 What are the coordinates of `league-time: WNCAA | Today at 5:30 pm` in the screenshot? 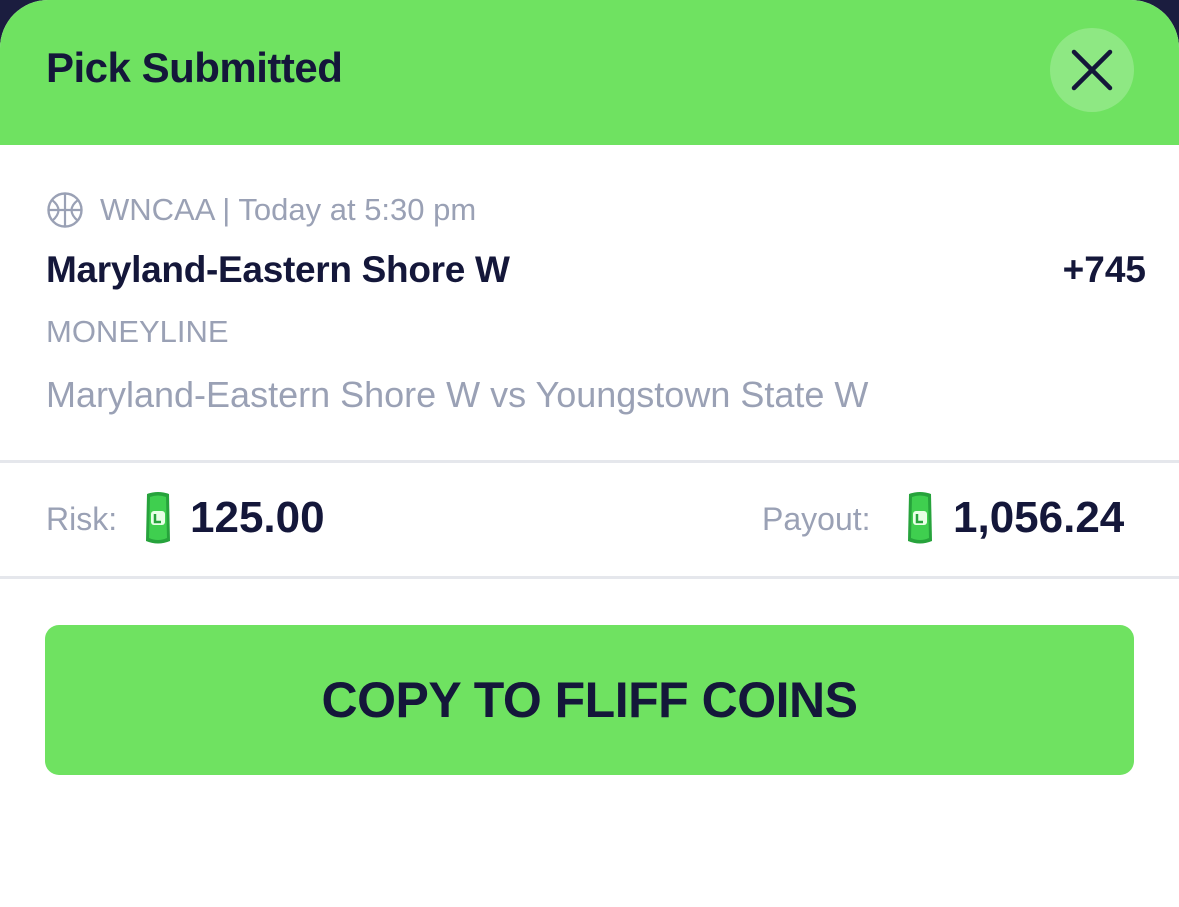 It's located at (288, 209).